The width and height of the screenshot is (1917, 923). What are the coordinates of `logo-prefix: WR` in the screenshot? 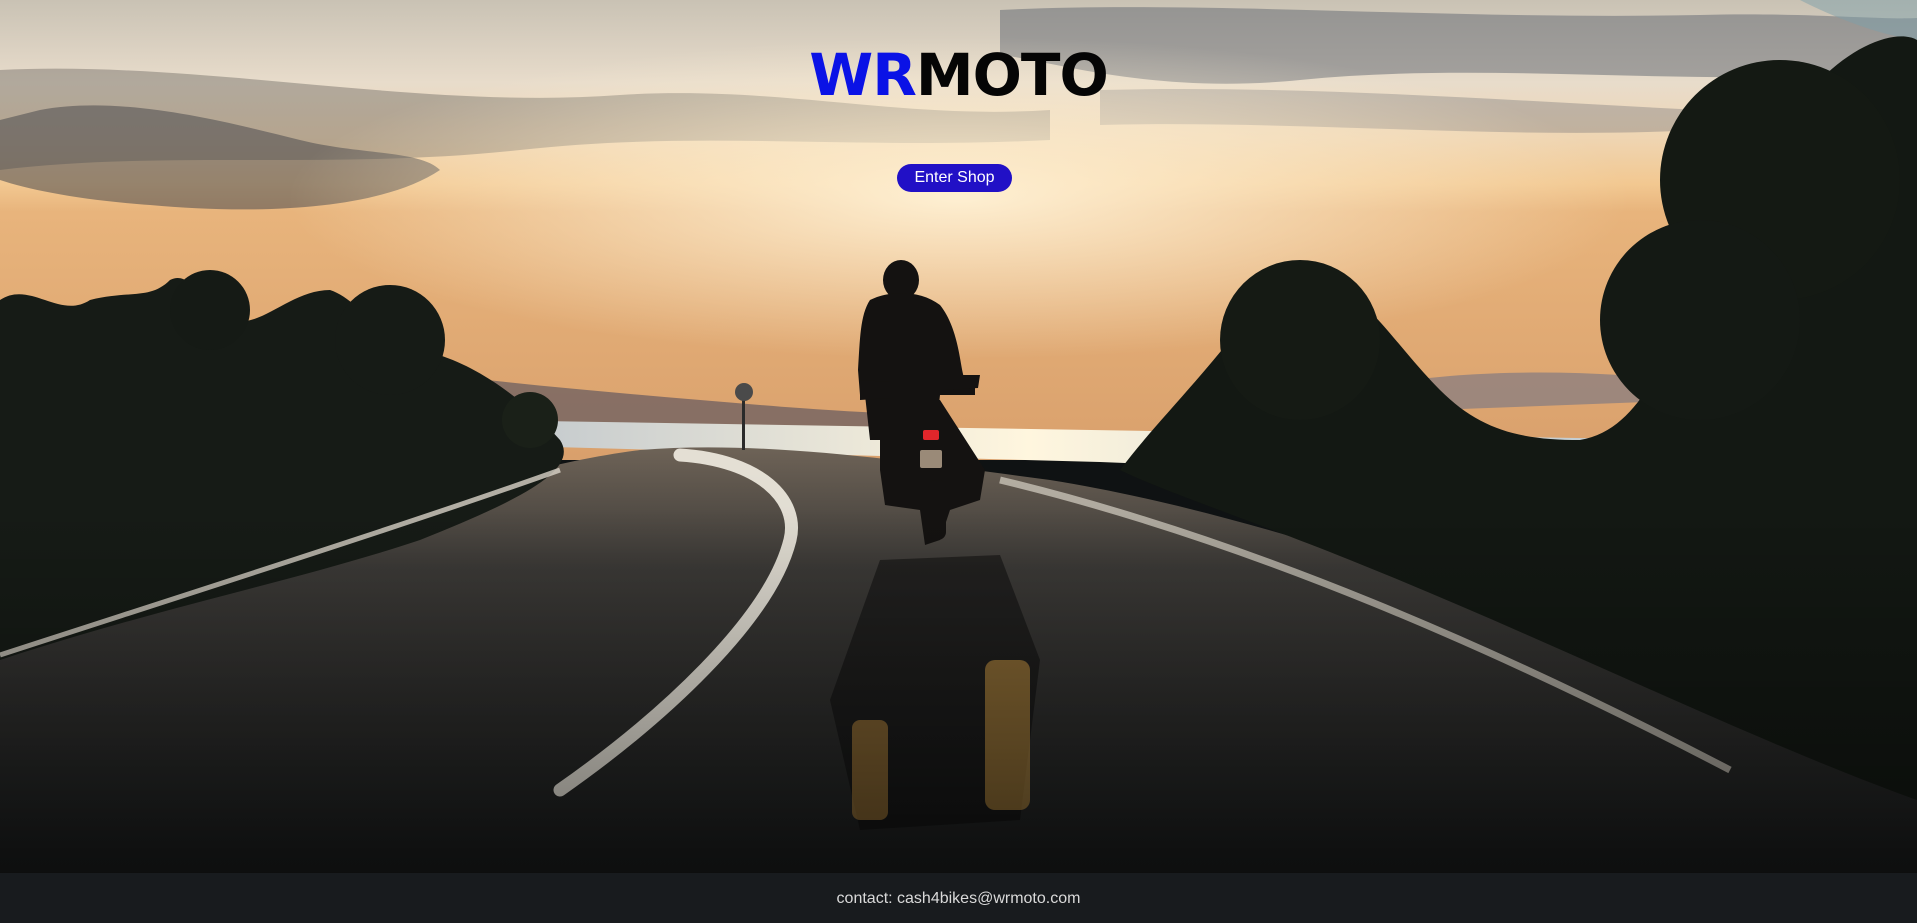 It's located at (863, 75).